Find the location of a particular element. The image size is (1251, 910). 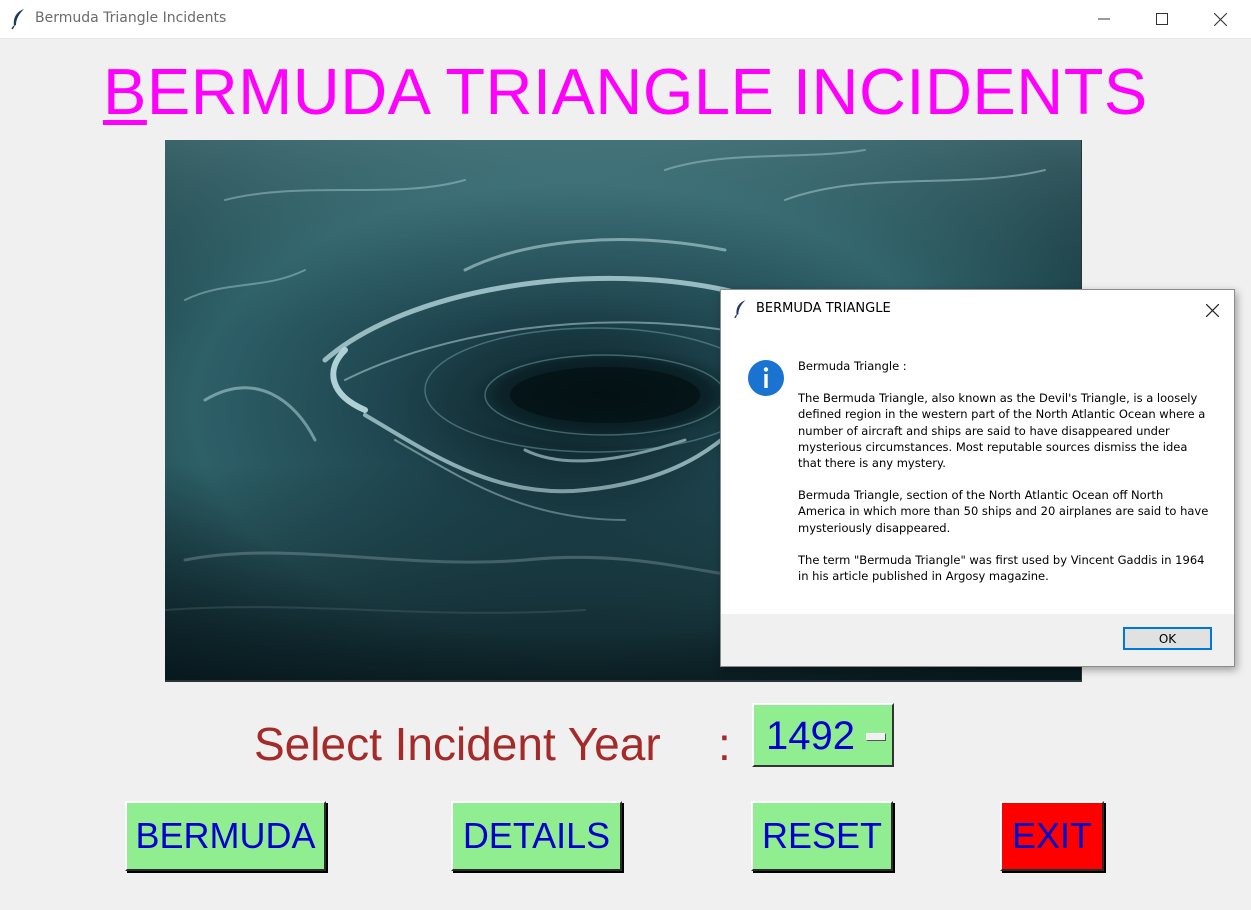

dialog-close-button is located at coordinates (1212, 310).